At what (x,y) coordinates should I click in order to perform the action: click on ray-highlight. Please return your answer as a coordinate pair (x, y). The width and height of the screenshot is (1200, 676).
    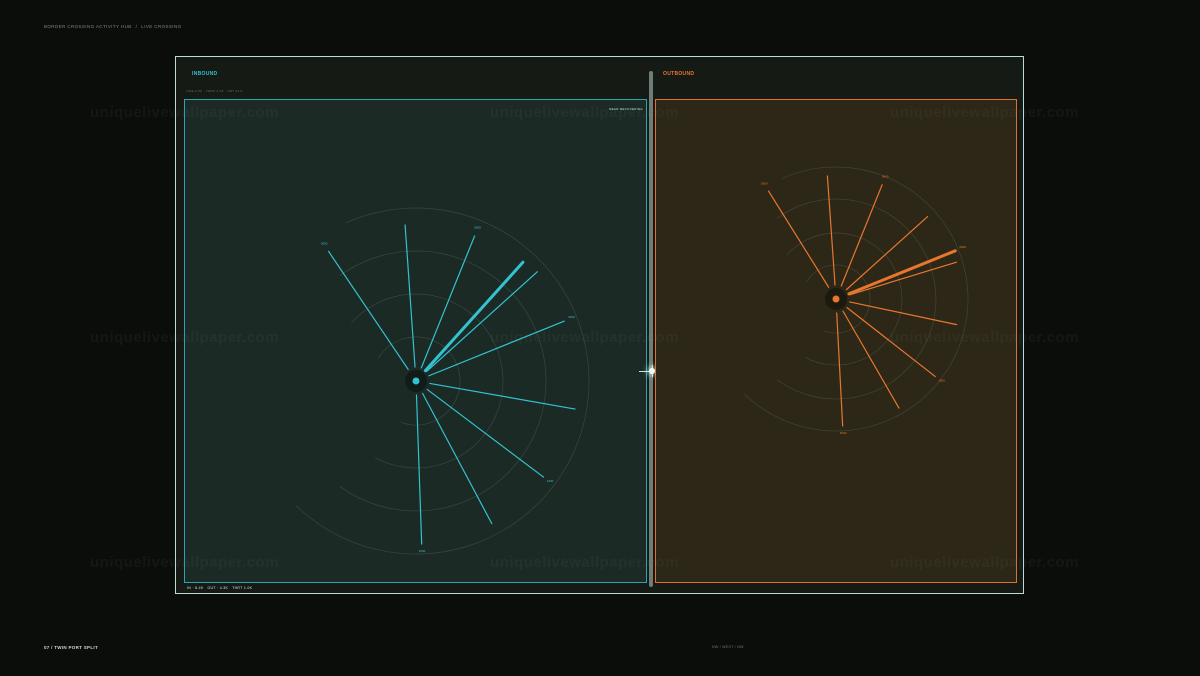
    Looking at the image, I should click on (474, 316).